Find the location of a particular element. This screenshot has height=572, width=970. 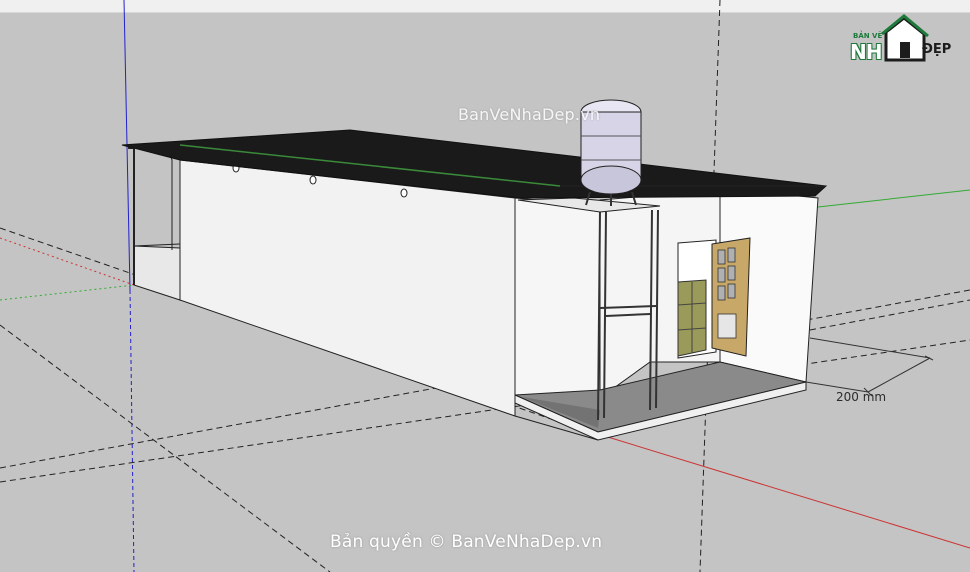

blue-axis-dashed is located at coordinates (132, 430).